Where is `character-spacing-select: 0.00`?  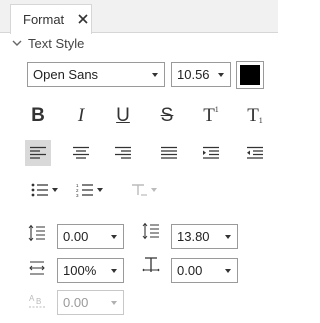 character-spacing-select: 0.00 is located at coordinates (204, 270).